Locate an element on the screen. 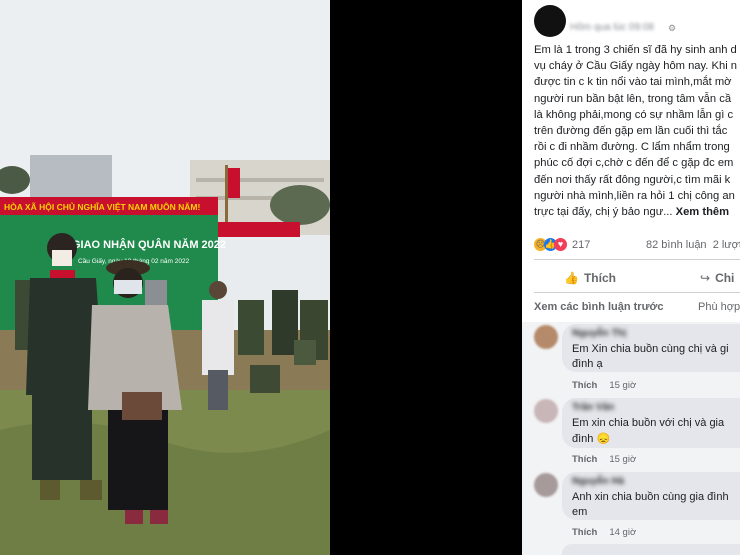 The width and height of the screenshot is (740, 555). post-line: vụ cháy ở Cầu Giấy ngày hôm nay. Khi n is located at coordinates (636, 66).